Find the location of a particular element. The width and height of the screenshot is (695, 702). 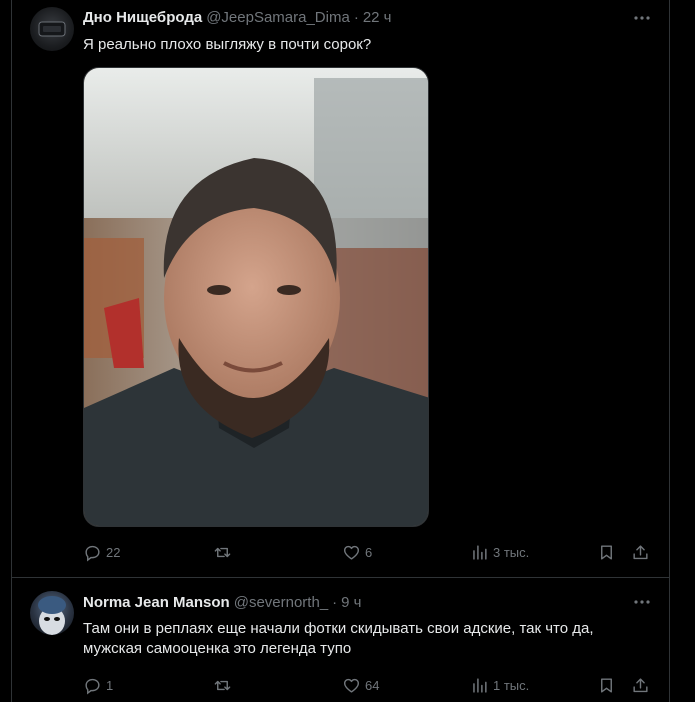

tweet-actions: 22 6 3 тыс. is located at coordinates (368, 552).